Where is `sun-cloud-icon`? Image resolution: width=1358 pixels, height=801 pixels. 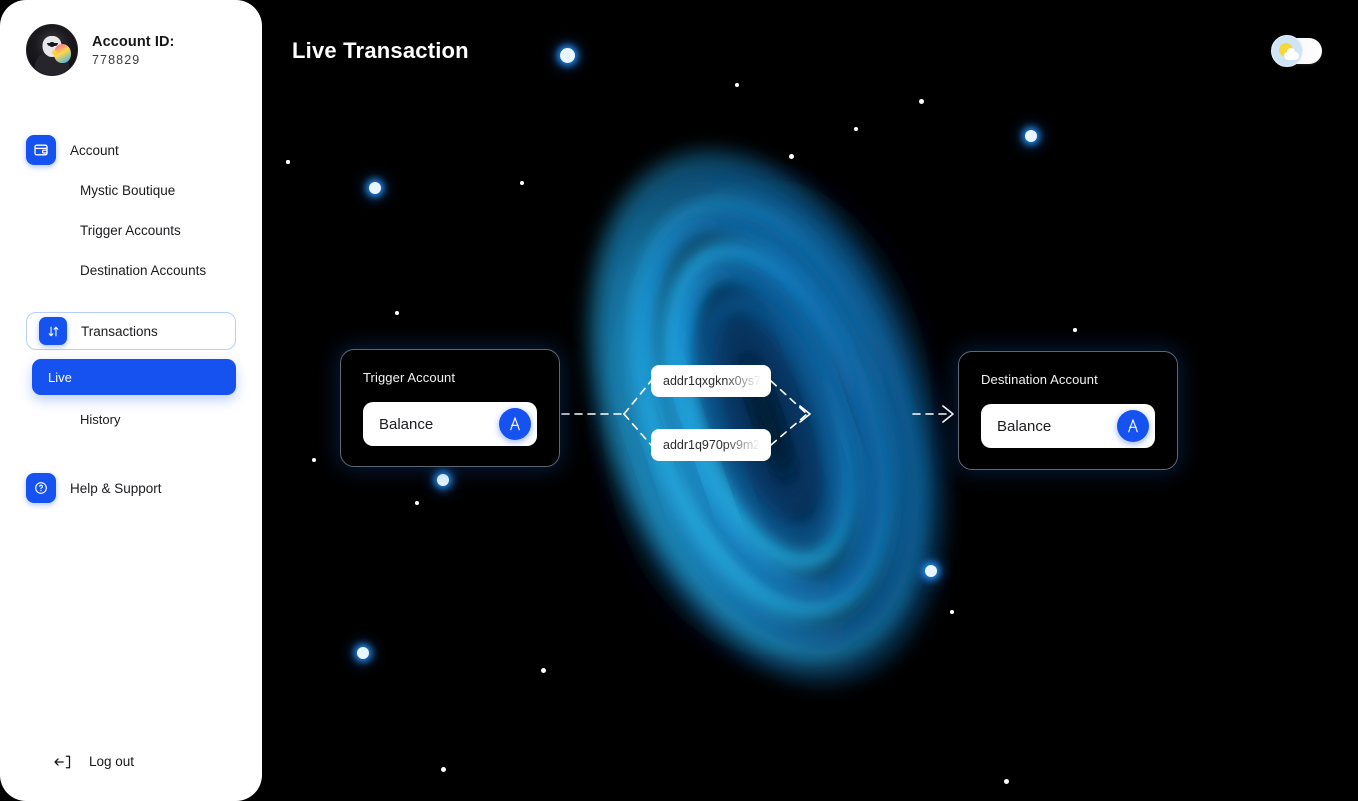 sun-cloud-icon is located at coordinates (1287, 51).